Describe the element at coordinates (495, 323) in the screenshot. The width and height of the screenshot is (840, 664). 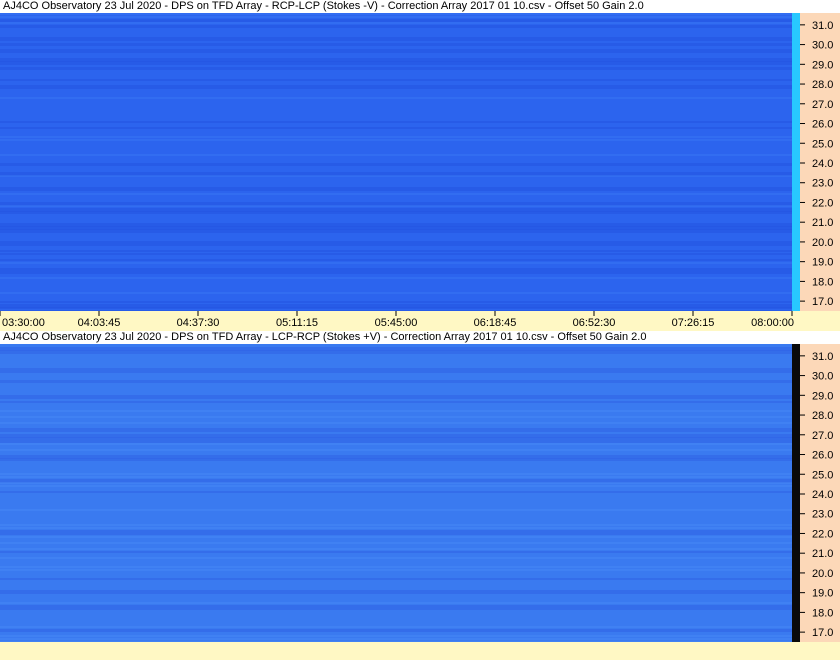
I see `x-tick-label: 06:18:45` at that location.